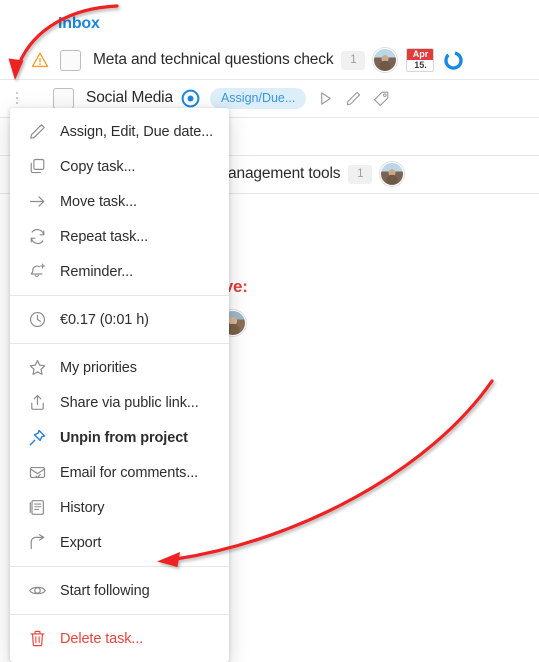 This screenshot has width=539, height=662. I want to click on menu-item-label: History, so click(82, 507).